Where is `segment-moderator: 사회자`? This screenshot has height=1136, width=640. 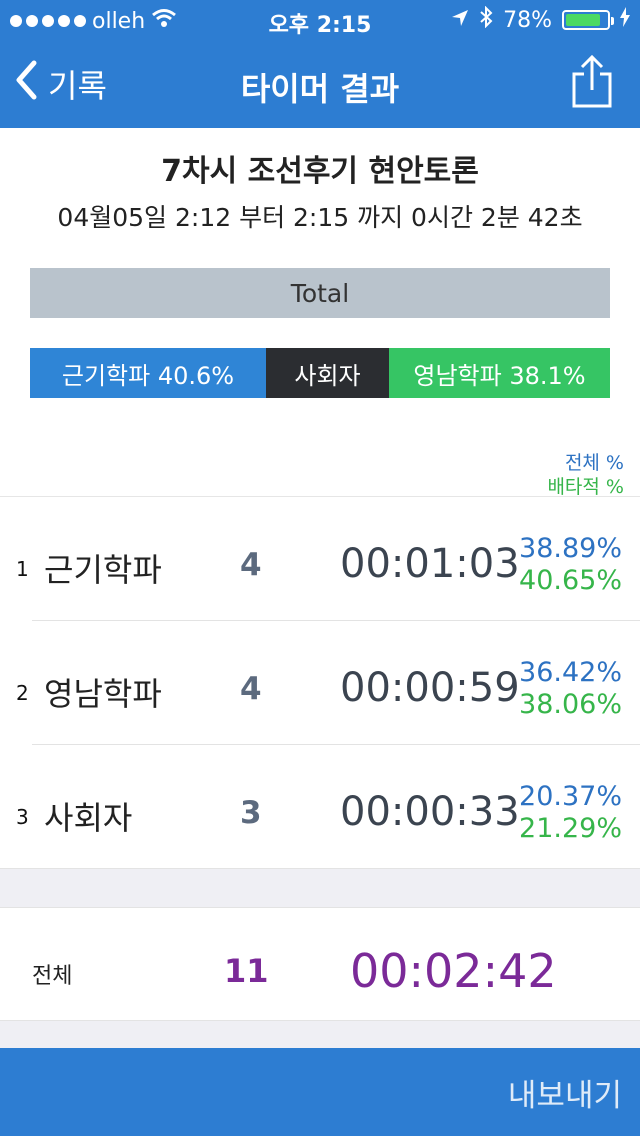 segment-moderator: 사회자 is located at coordinates (327, 373).